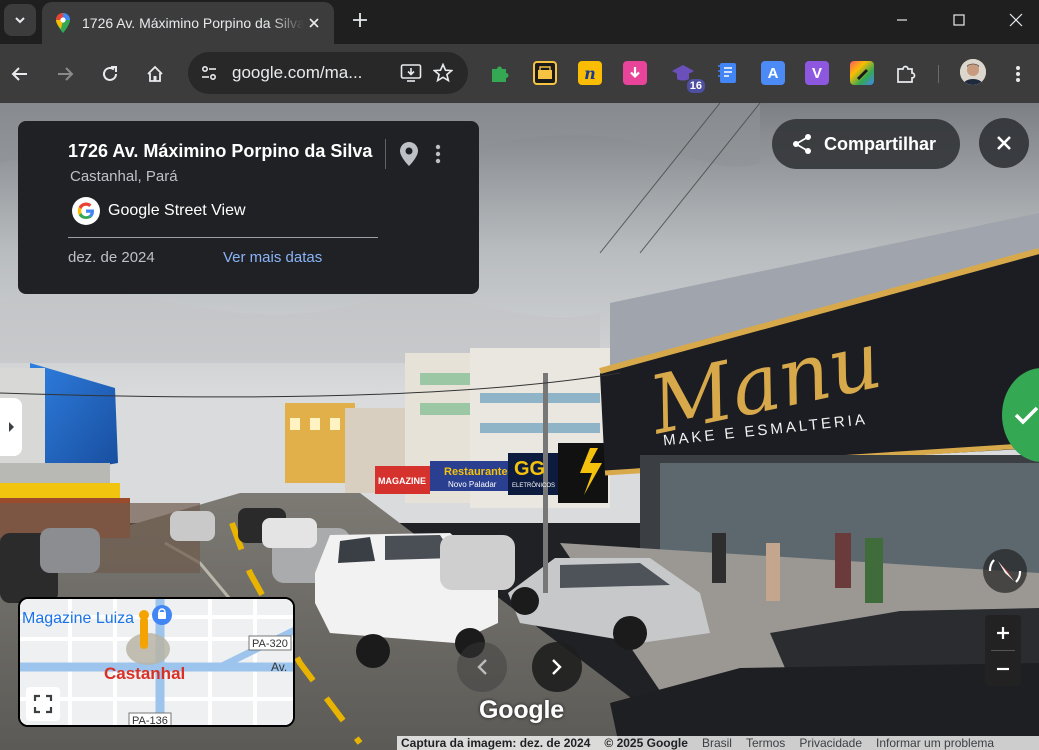 The height and width of the screenshot is (750, 1039). Describe the element at coordinates (272, 257) in the screenshot. I see `more-dates-link: Ver mais datas` at that location.